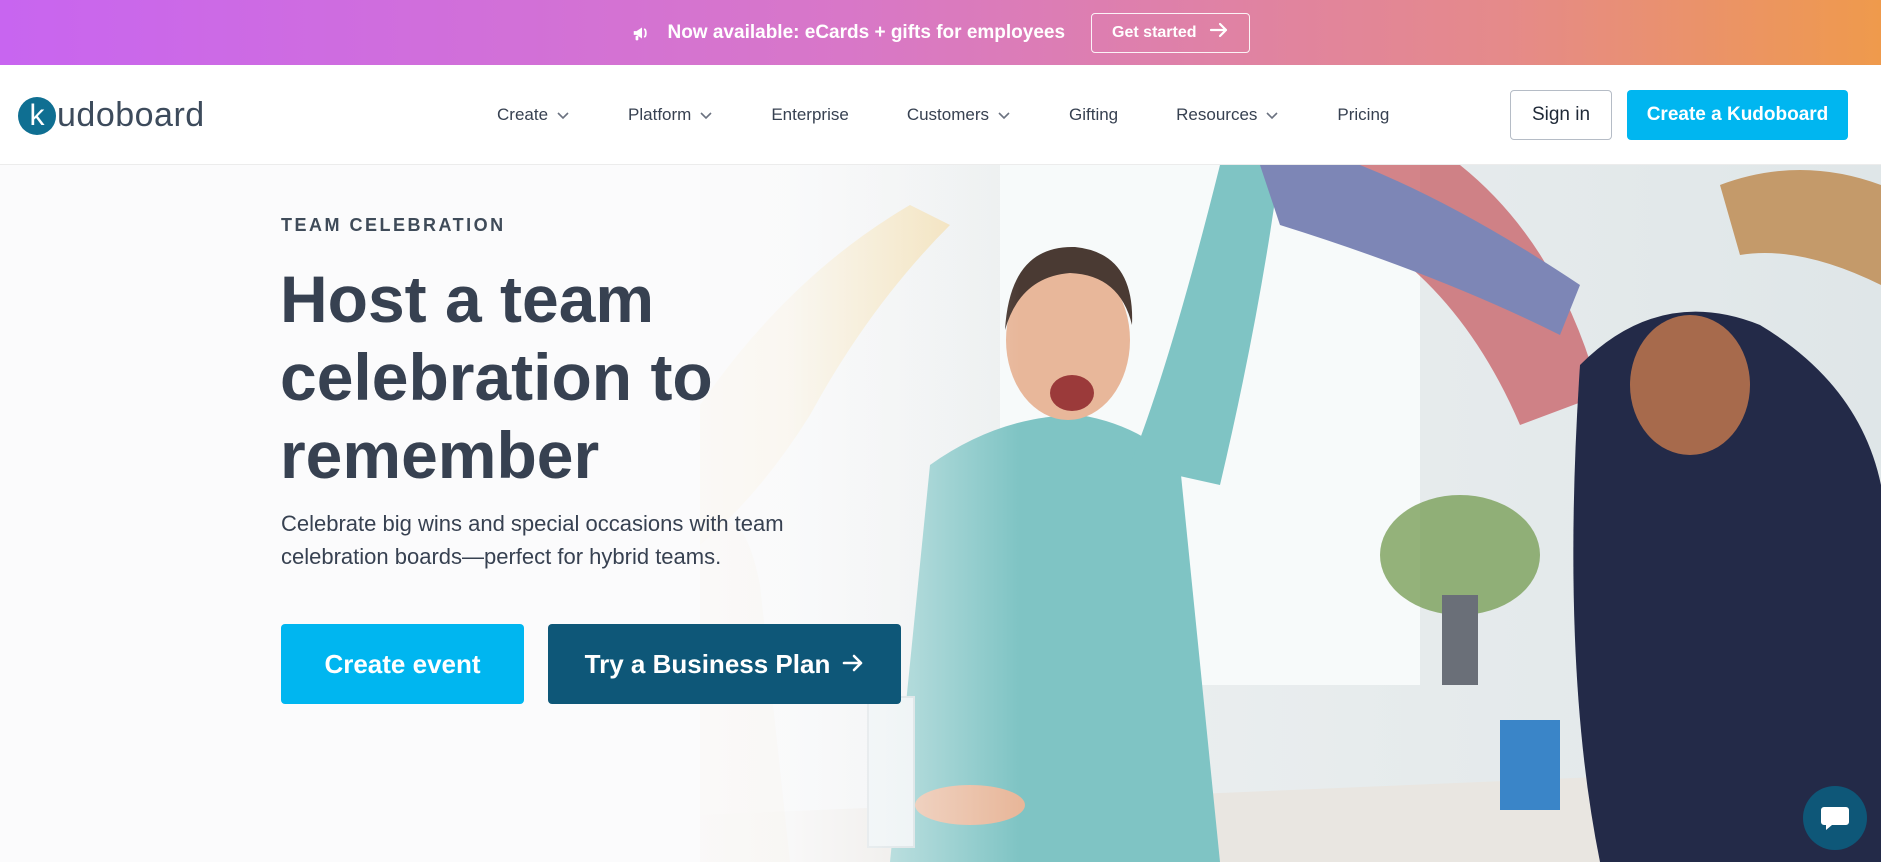 Image resolution: width=1881 pixels, height=862 pixels. I want to click on nav-item-customers: Customers, so click(959, 115).